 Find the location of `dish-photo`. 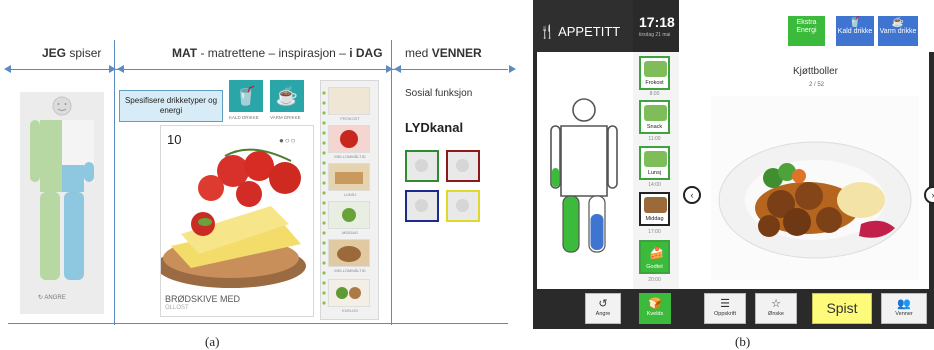

dish-photo is located at coordinates (815, 188).